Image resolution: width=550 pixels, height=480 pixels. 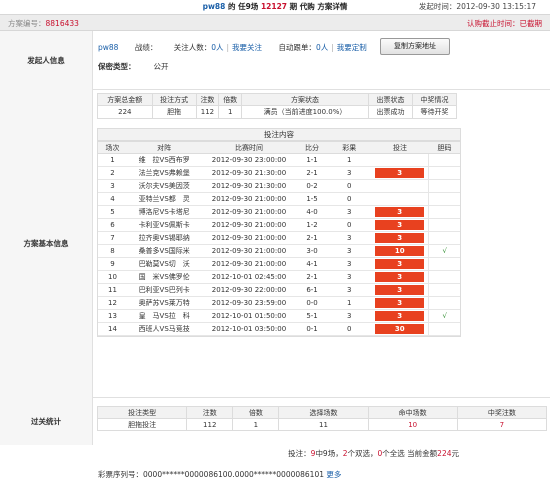 I want to click on match-pick-cell: 10, so click(x=400, y=251).